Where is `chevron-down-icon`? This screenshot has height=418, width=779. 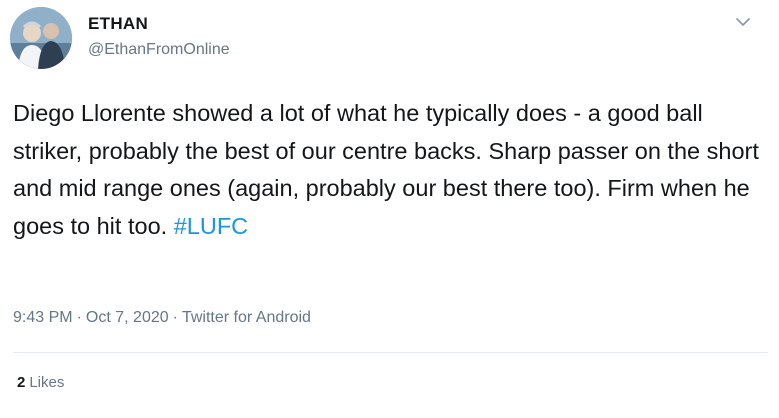 chevron-down-icon is located at coordinates (743, 22).